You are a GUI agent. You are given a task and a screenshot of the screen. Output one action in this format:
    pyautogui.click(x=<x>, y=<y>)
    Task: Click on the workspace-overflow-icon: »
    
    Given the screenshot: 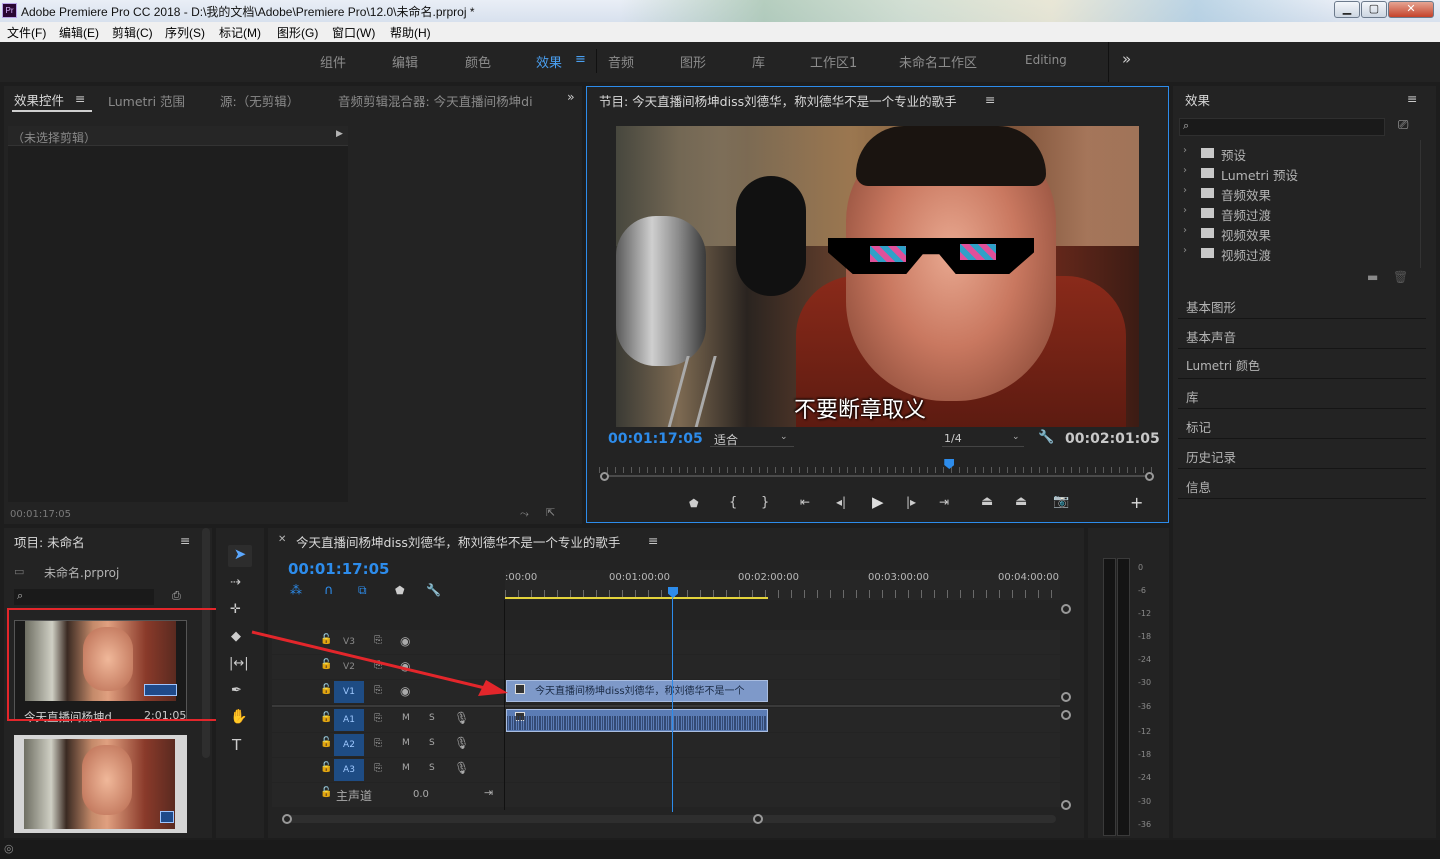 What is the action you would take?
    pyautogui.click(x=1126, y=59)
    